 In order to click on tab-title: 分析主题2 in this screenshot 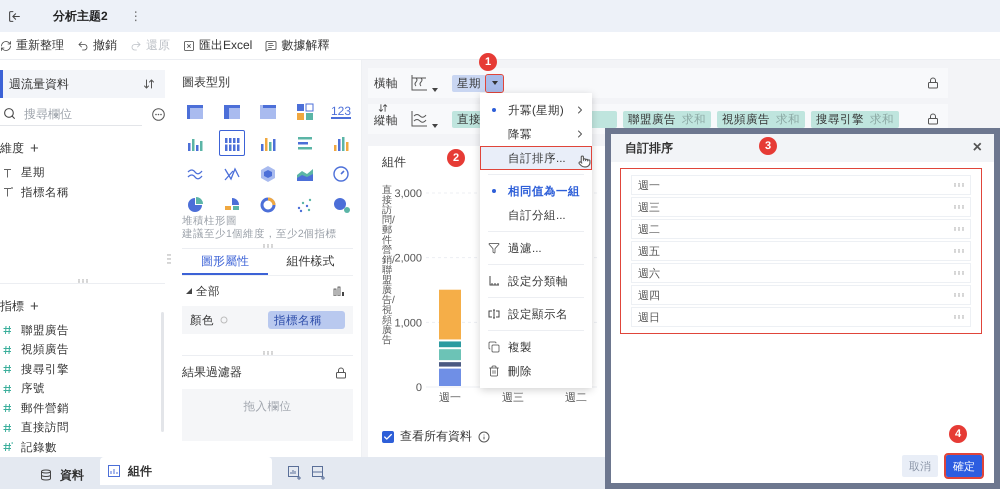, I will do `click(80, 16)`.